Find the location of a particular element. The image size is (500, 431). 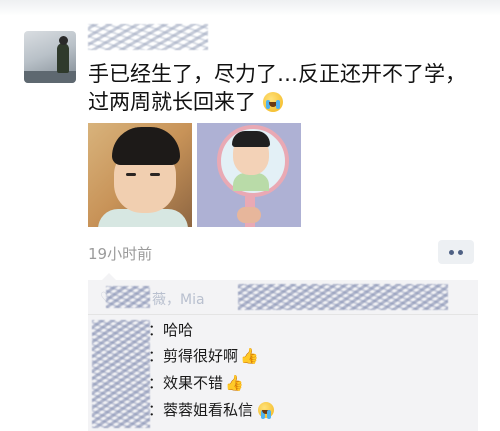

comment-2: ：剪得很好啊 👍 is located at coordinates (203, 355).